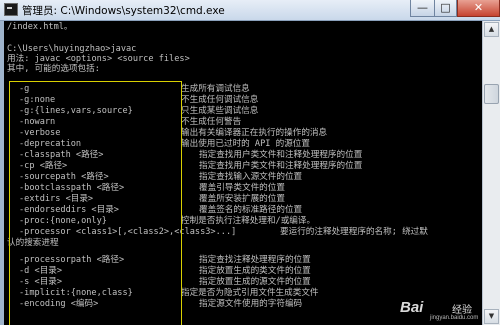  Describe the element at coordinates (491, 94) in the screenshot. I see `scroll-thumb` at that location.